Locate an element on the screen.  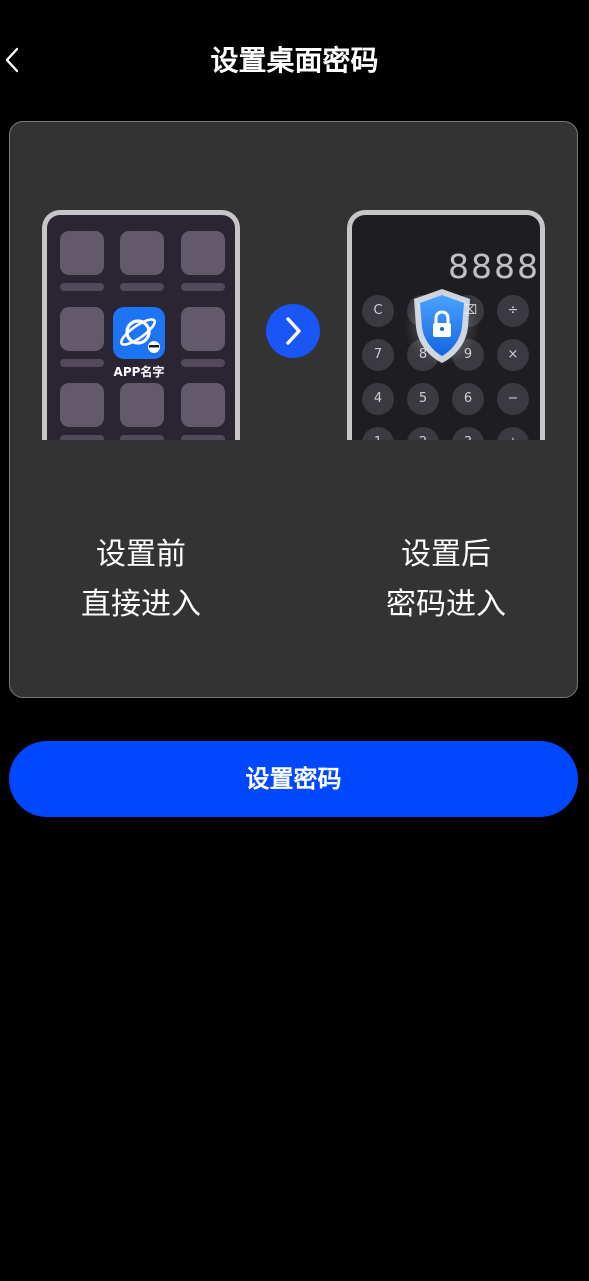
calculator-display: 8888 is located at coordinates (494, 266).